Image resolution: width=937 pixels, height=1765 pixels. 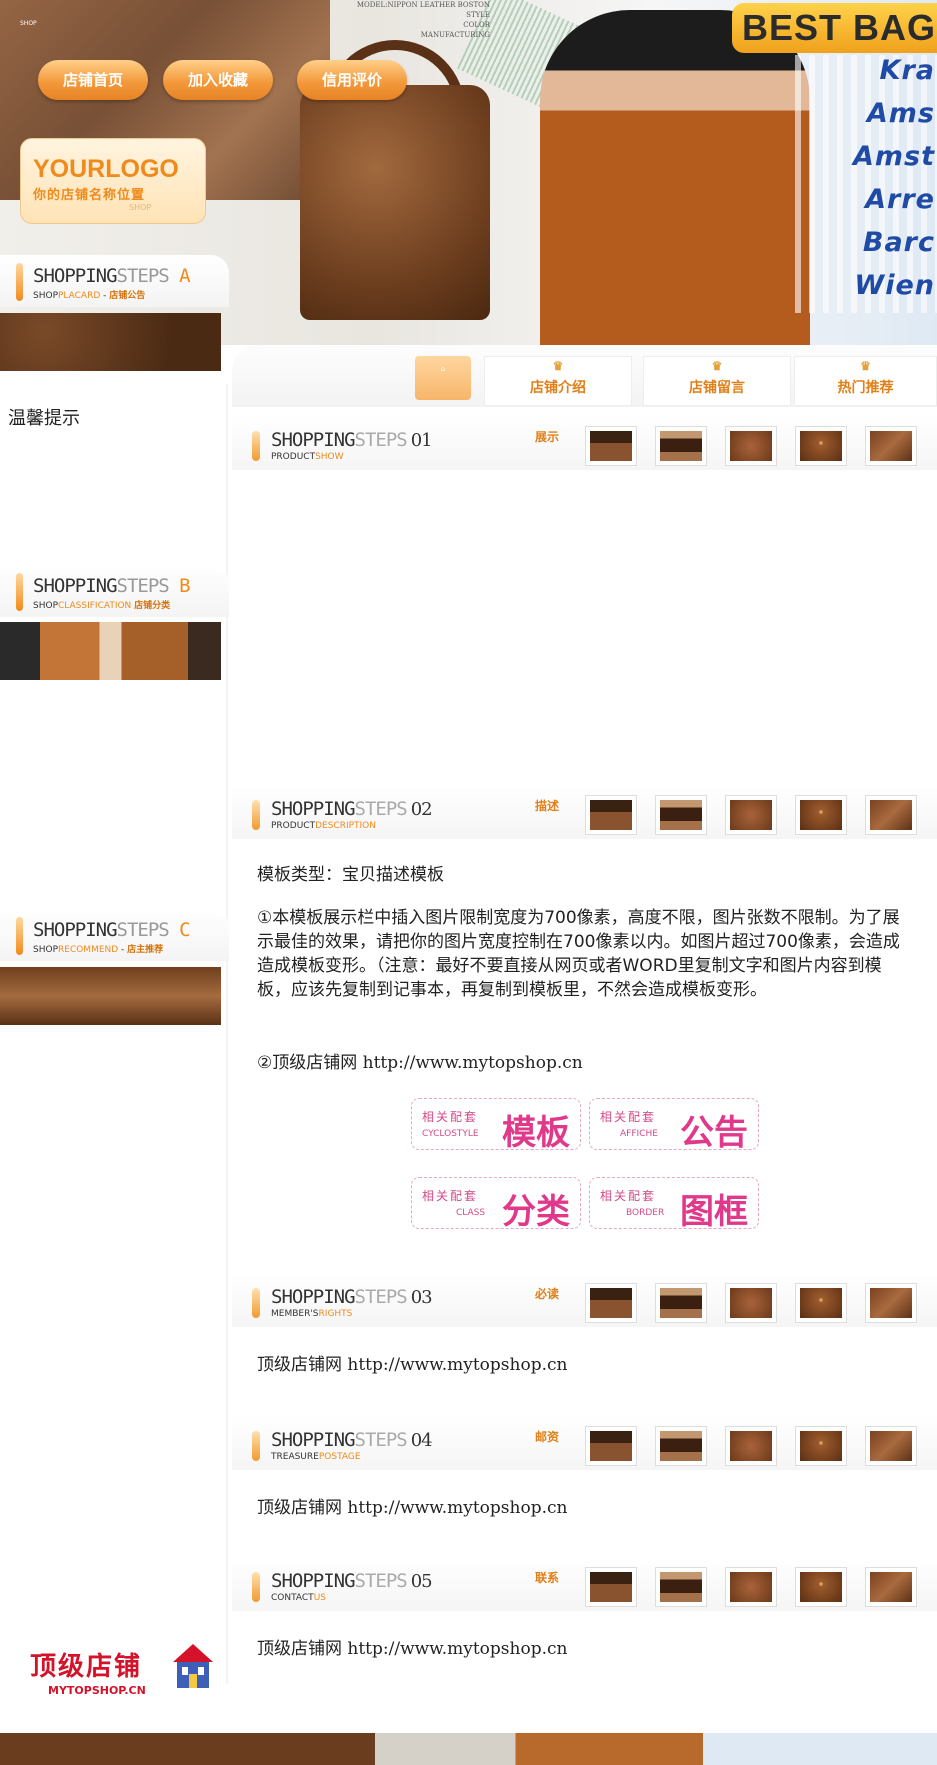 What do you see at coordinates (862, 291) in the screenshot?
I see `city-name: Wien` at bounding box center [862, 291].